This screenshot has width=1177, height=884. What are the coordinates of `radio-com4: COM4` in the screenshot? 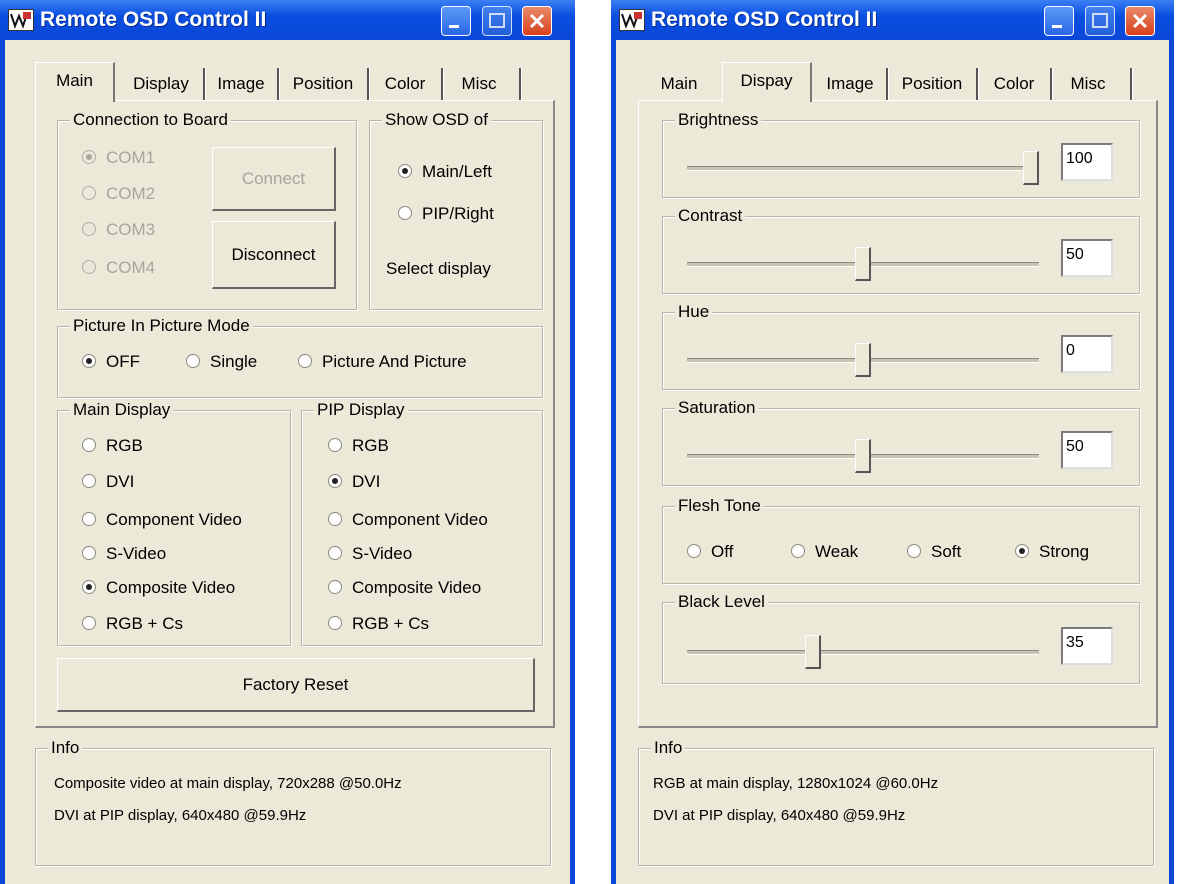 It's located at (118, 268).